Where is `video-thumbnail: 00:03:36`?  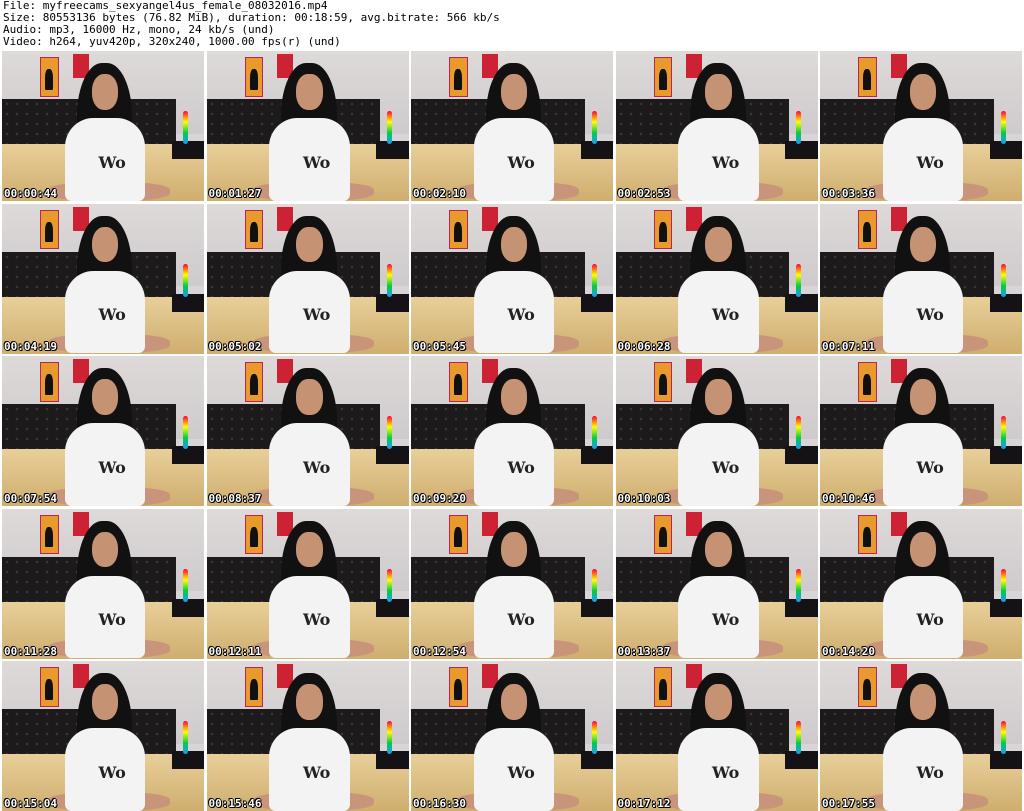
video-thumbnail: 00:03:36 is located at coordinates (921, 126).